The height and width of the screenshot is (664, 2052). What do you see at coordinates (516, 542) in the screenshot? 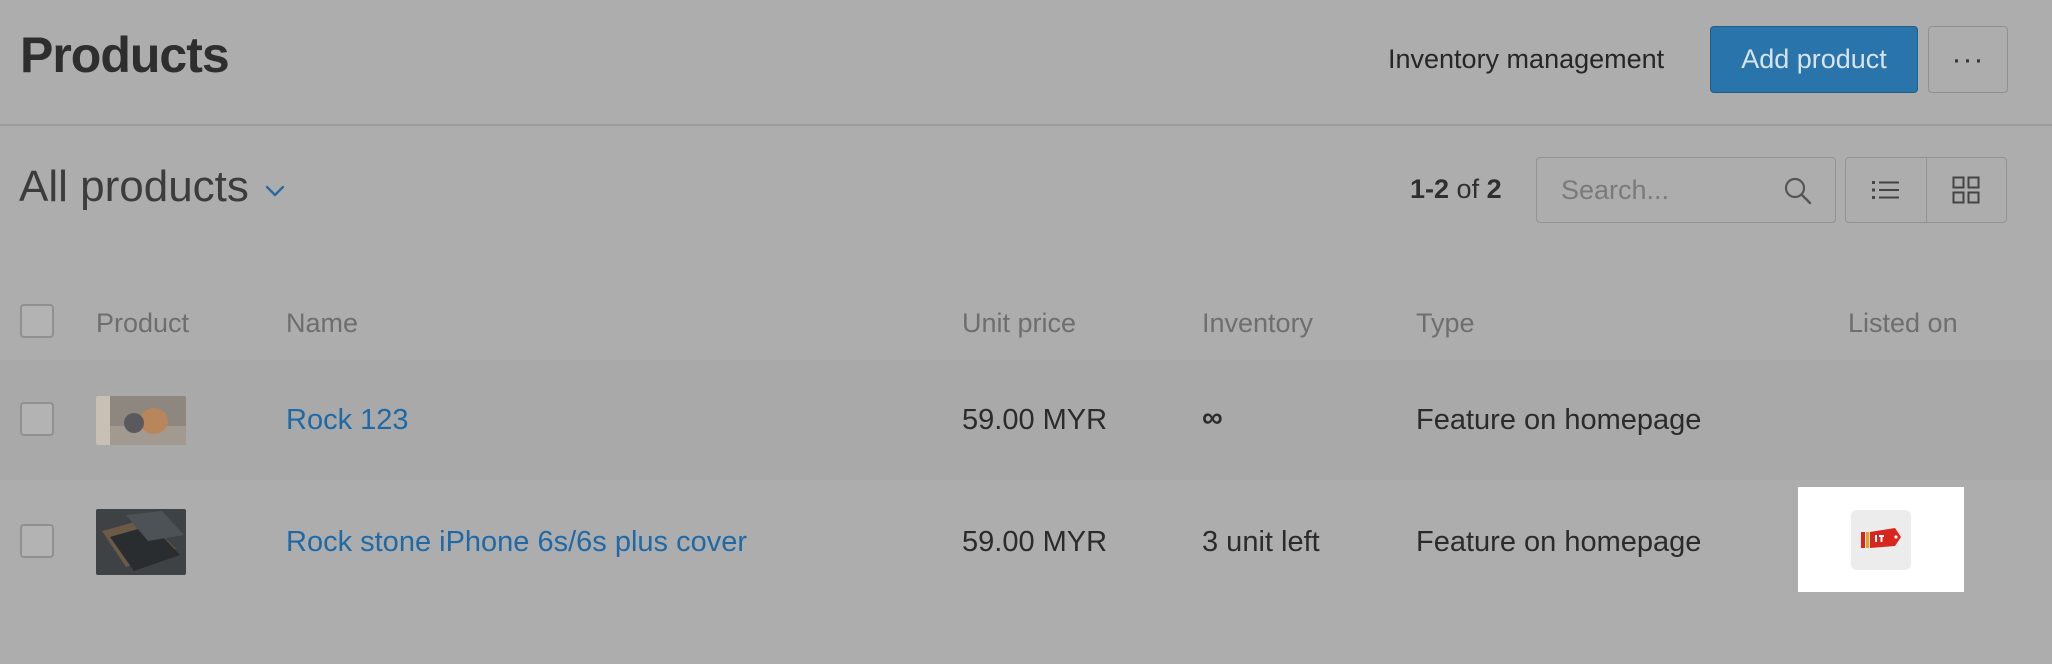
I see `product-name-link: Rock stone iPhone 6s/6s plus cover` at bounding box center [516, 542].